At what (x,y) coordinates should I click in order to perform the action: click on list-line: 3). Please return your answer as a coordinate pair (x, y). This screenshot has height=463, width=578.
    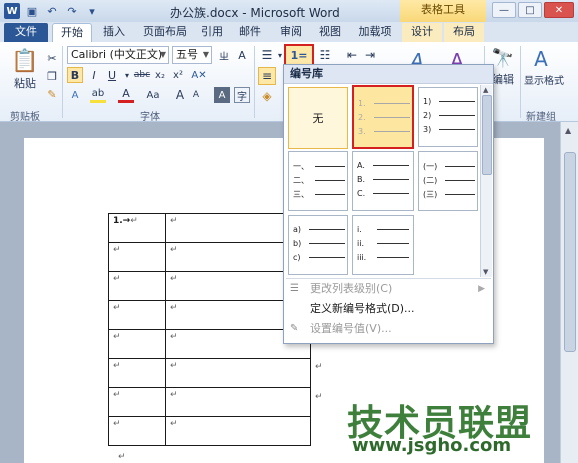
    Looking at the image, I should click on (449, 129).